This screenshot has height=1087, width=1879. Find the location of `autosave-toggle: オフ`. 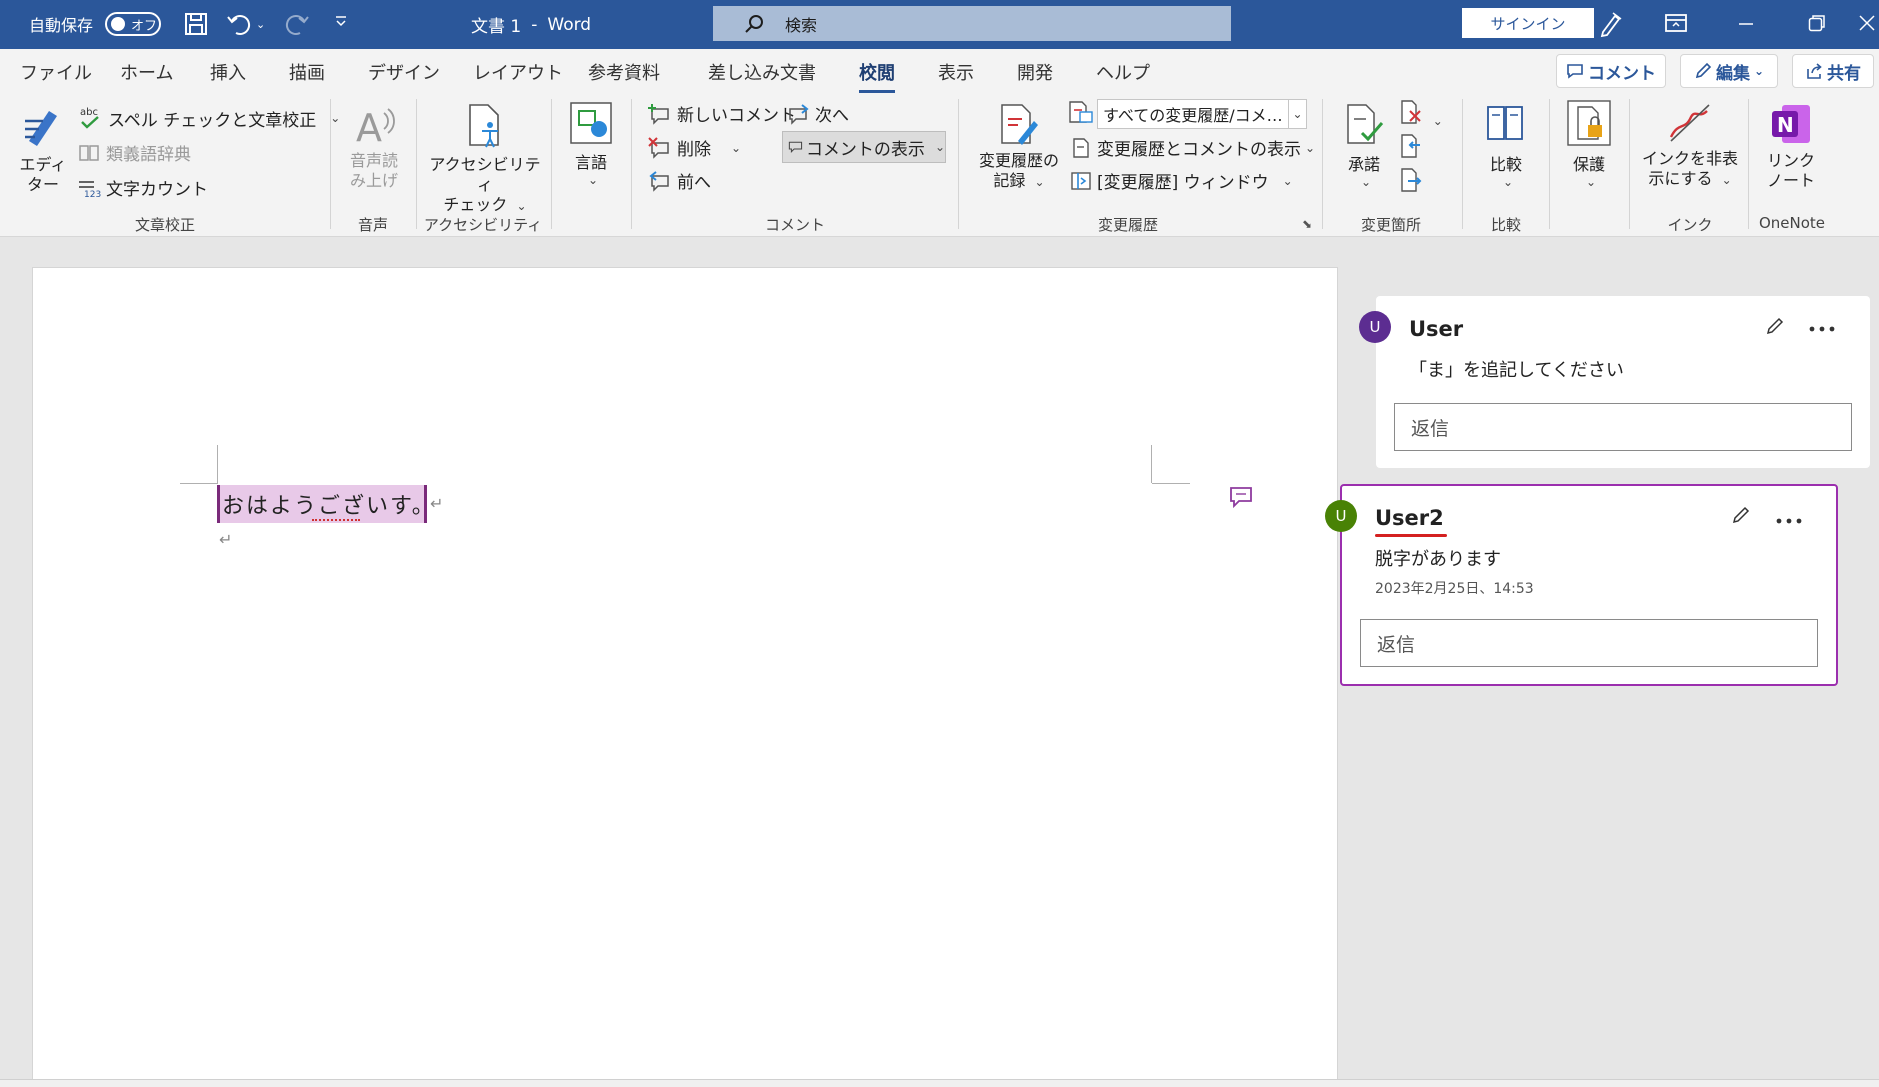

autosave-toggle: オフ is located at coordinates (133, 24).